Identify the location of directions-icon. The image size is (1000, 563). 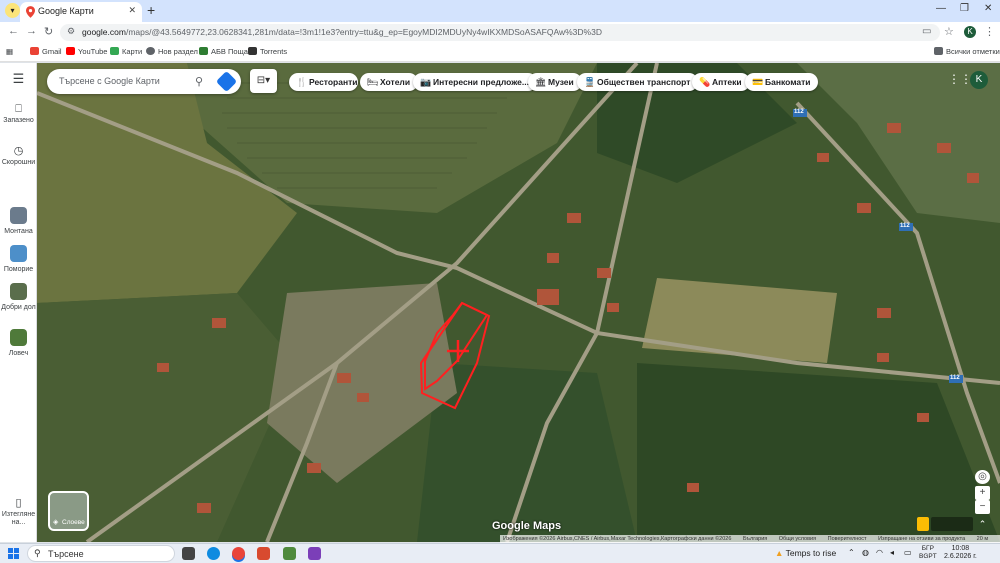
(226, 81).